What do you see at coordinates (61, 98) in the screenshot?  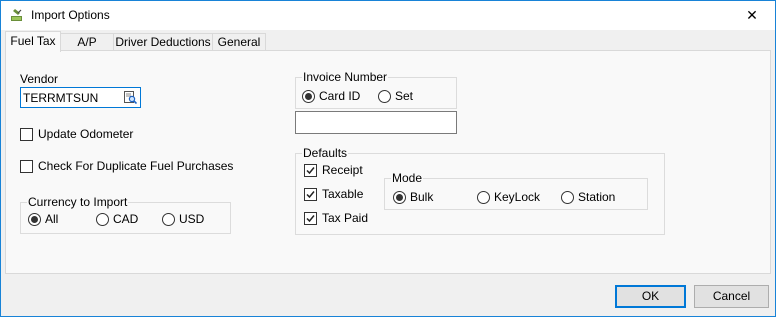 I see `vendor-value: TERRMTSUN` at bounding box center [61, 98].